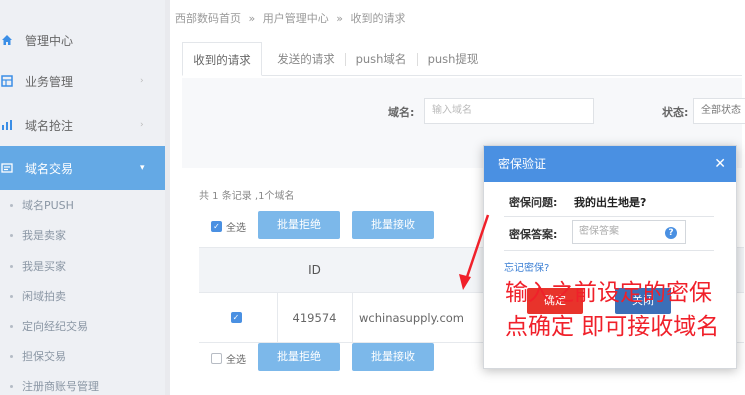 The width and height of the screenshot is (745, 395). What do you see at coordinates (612, 310) in the screenshot?
I see `annotation-text: 输入之前设定的密保 点确定 即可接收域名` at bounding box center [612, 310].